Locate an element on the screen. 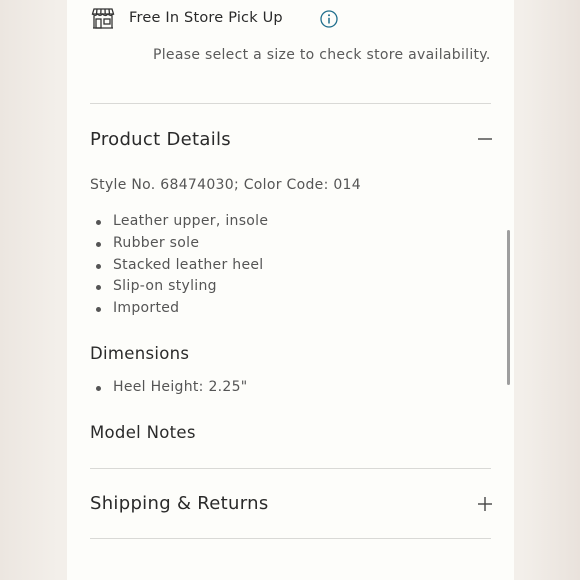 The height and width of the screenshot is (580, 580). model-notes-heading: Model Notes is located at coordinates (143, 432).